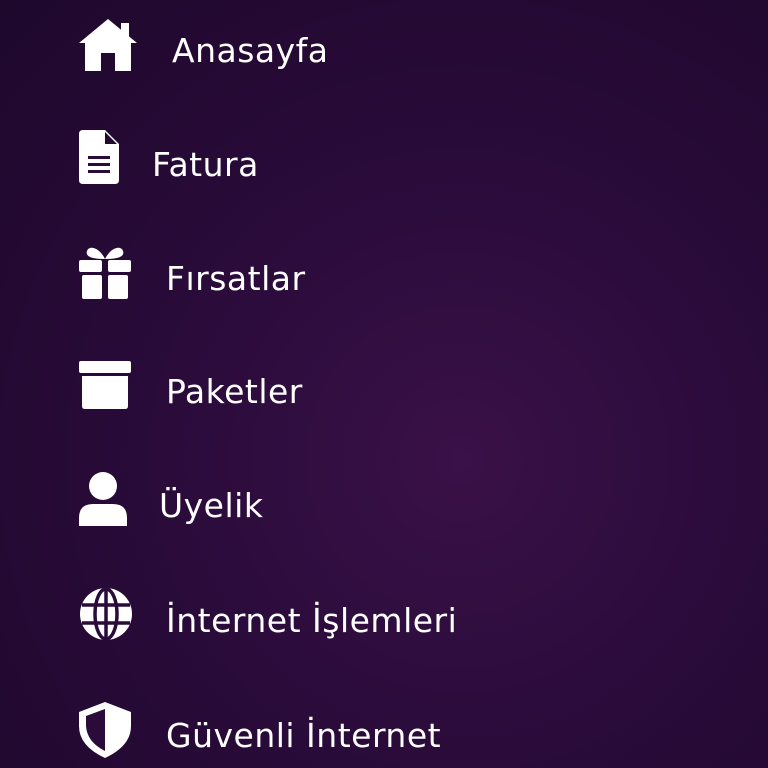 The width and height of the screenshot is (768, 768). I want to click on menu-item-label: Paketler, so click(234, 391).